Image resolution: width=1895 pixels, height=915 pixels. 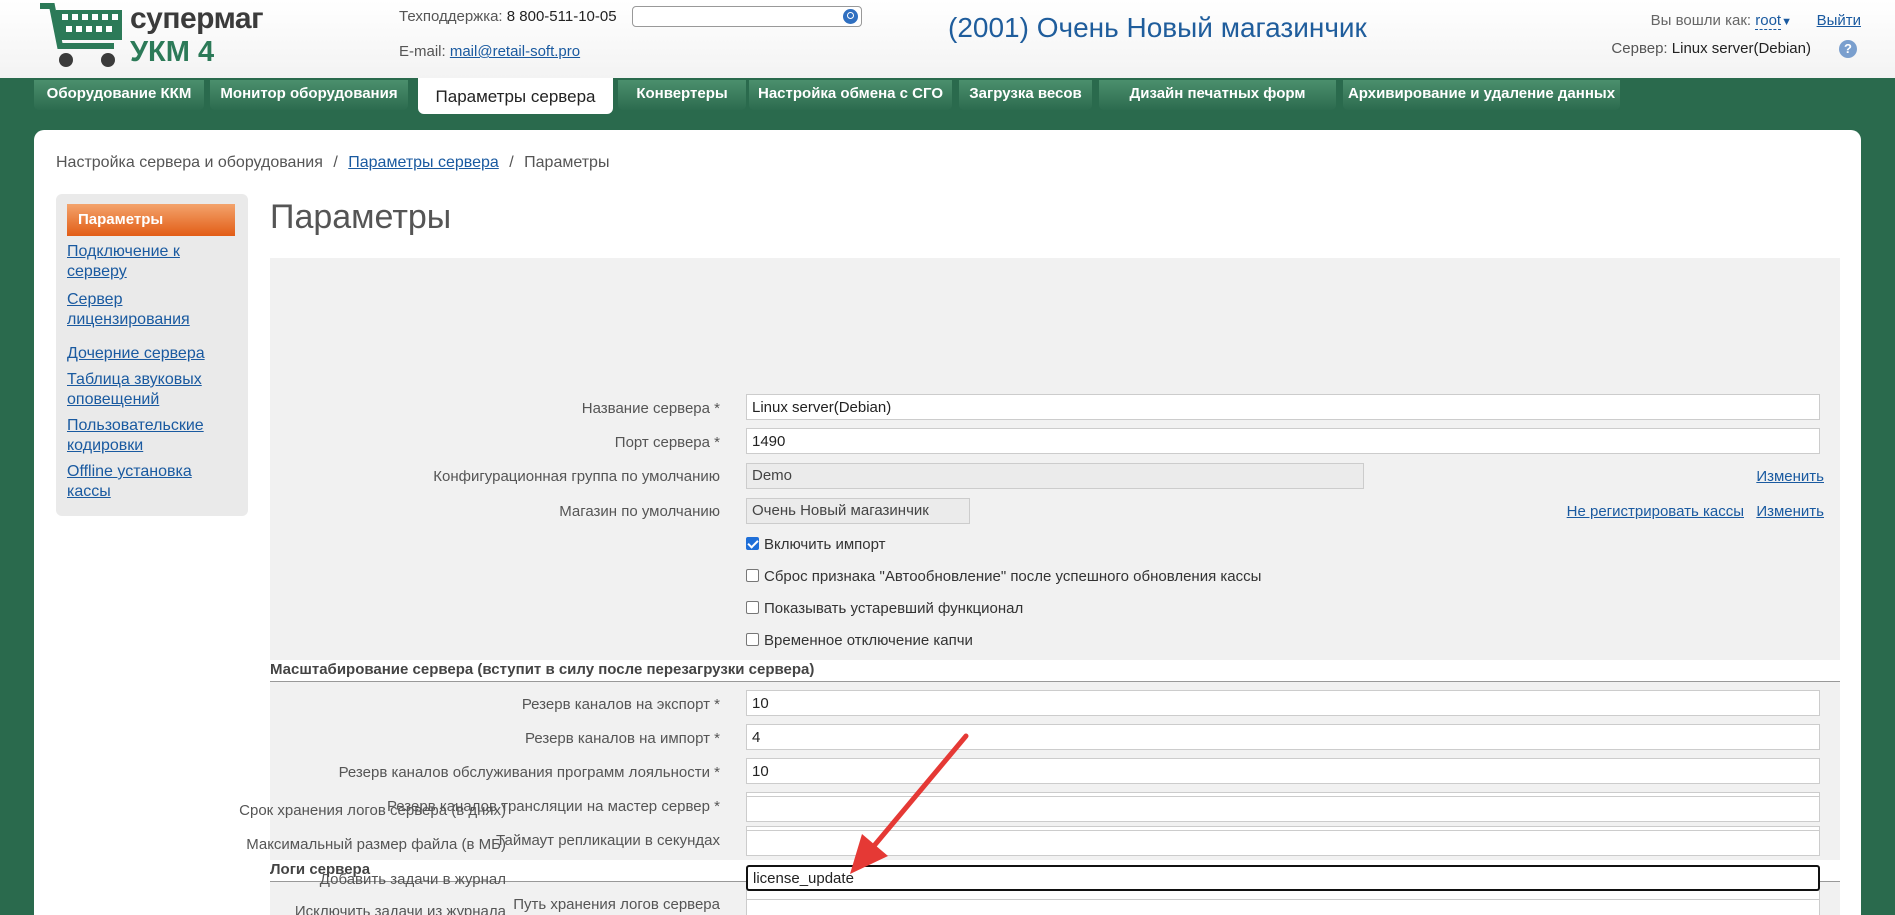 I want to click on help-icon: ?, so click(x=1848, y=49).